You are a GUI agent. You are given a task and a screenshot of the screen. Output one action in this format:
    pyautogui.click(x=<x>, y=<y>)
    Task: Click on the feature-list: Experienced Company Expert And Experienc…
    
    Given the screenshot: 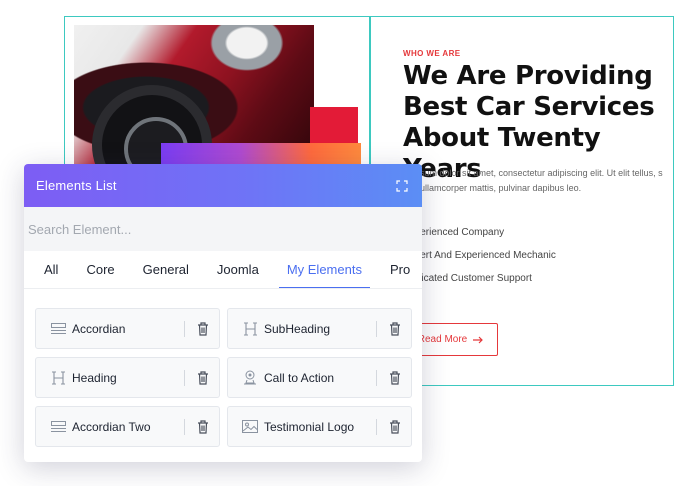 What is the action you would take?
    pyautogui.click(x=479, y=260)
    